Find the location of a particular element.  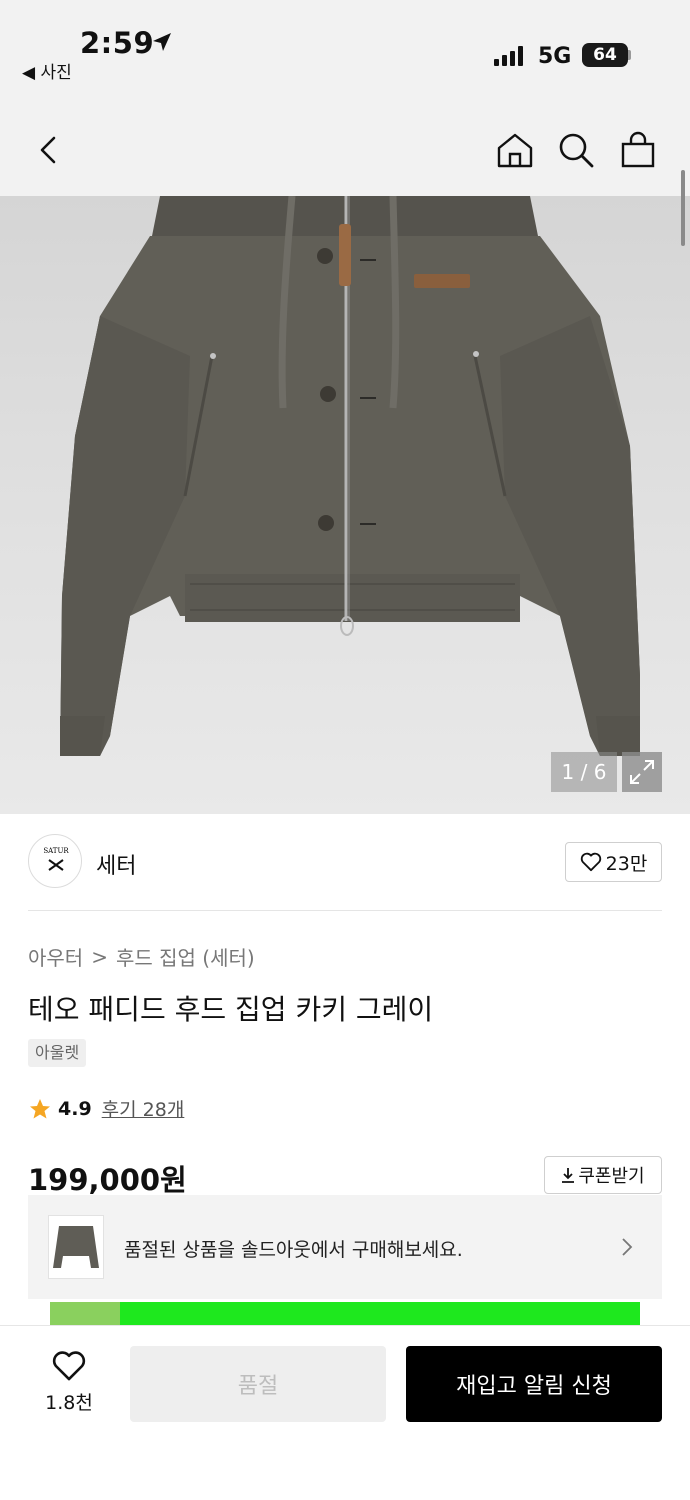

breadcrumb-item-hood-zipup: 후드 집업 (세터) is located at coordinates (185, 956).